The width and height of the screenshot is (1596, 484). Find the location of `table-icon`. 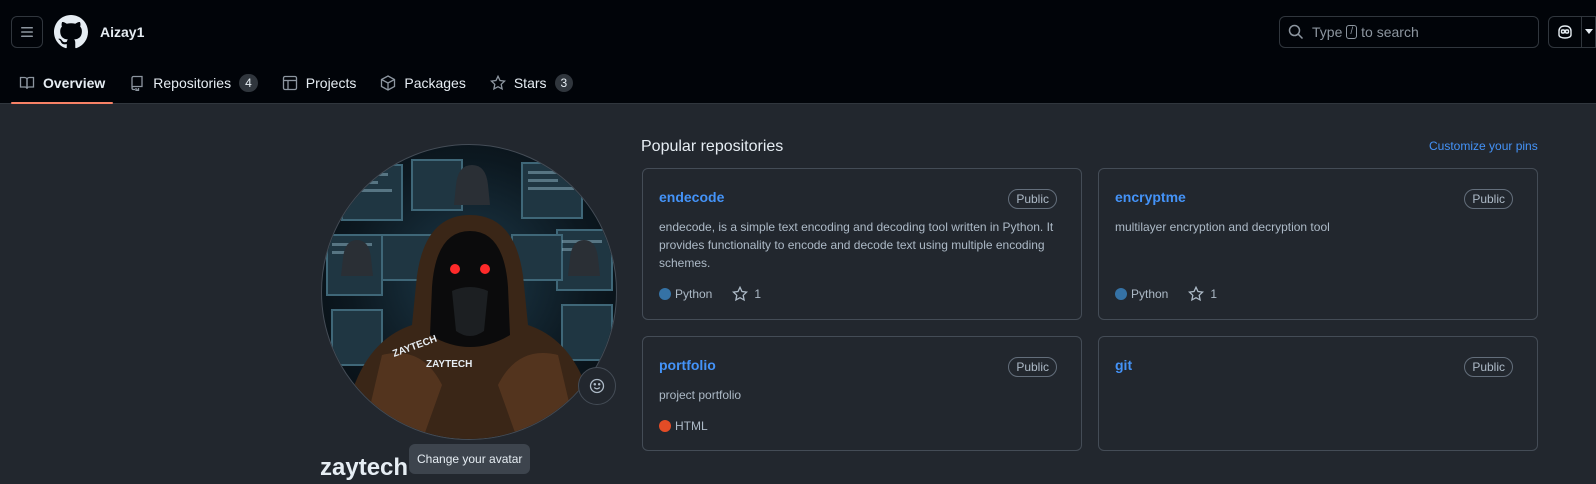

table-icon is located at coordinates (289, 83).